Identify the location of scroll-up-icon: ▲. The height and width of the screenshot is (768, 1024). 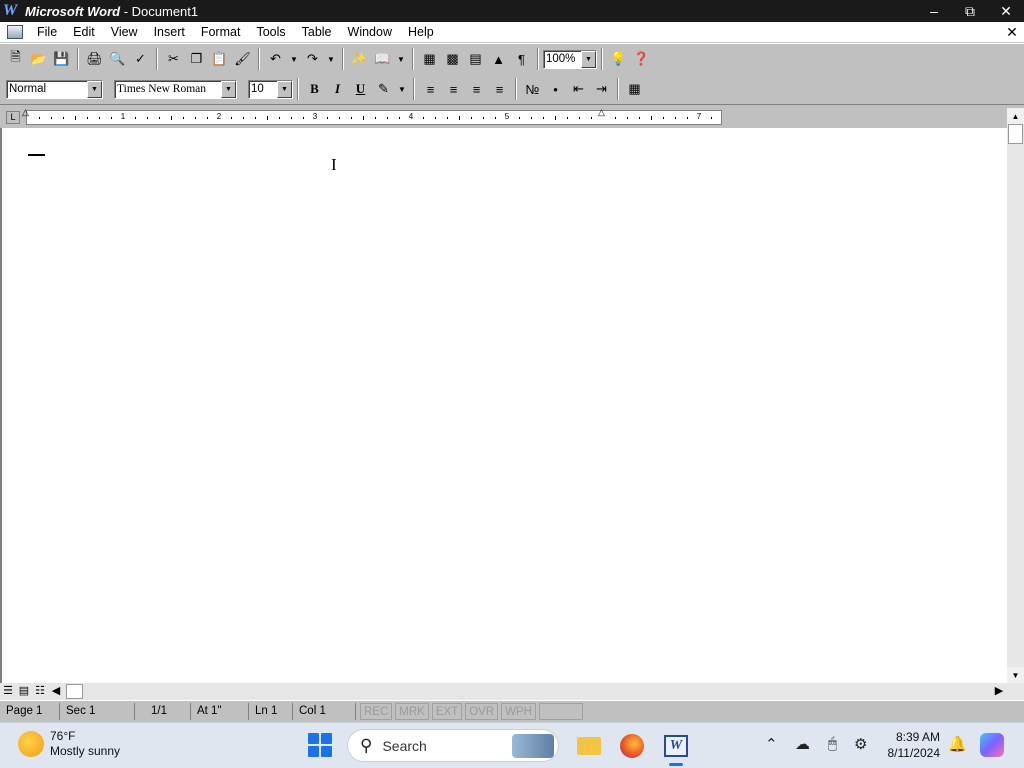
(1015, 116).